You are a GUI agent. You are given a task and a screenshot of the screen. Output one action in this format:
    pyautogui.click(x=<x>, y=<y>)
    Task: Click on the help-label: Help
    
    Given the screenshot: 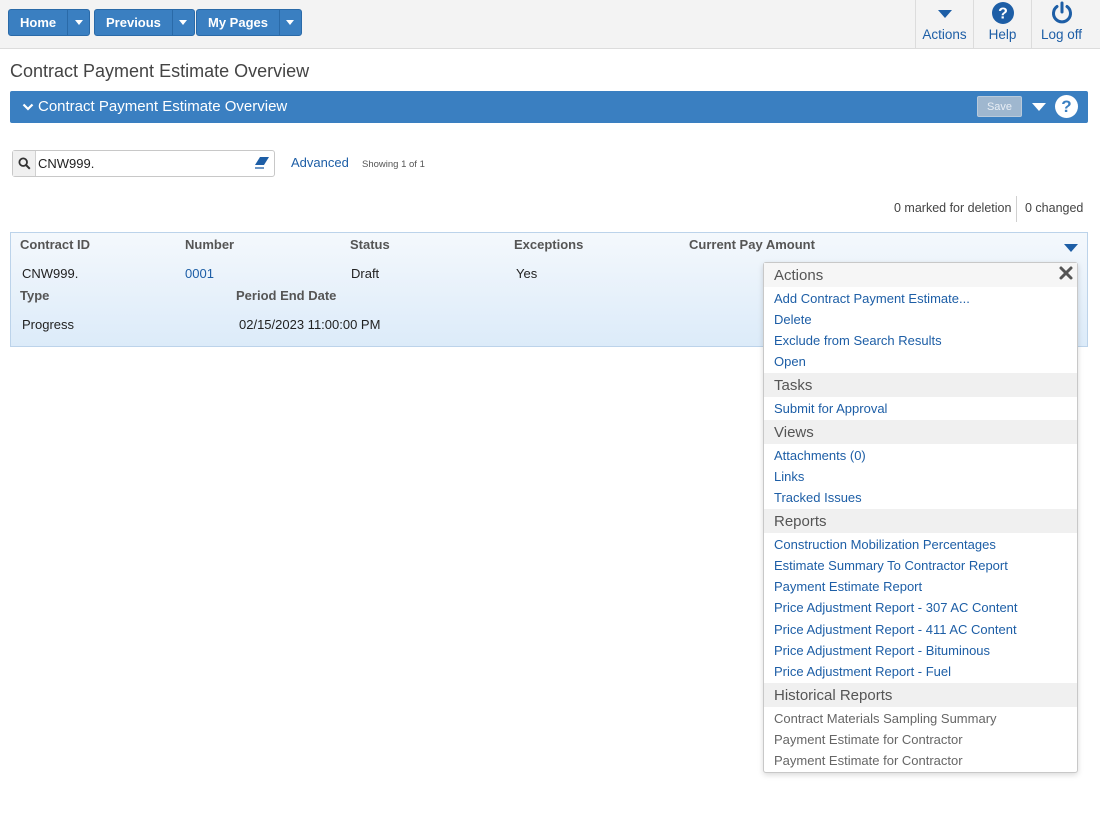 What is the action you would take?
    pyautogui.click(x=1002, y=34)
    